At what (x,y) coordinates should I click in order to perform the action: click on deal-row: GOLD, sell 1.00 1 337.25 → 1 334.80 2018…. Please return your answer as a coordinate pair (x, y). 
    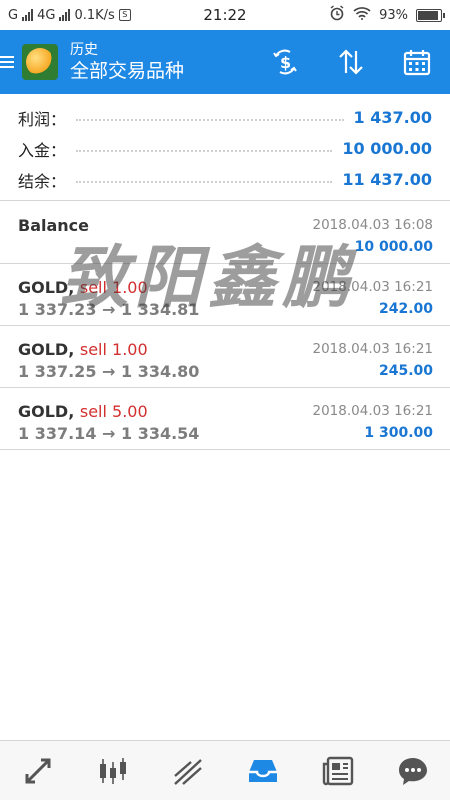
    Looking at the image, I should click on (225, 357).